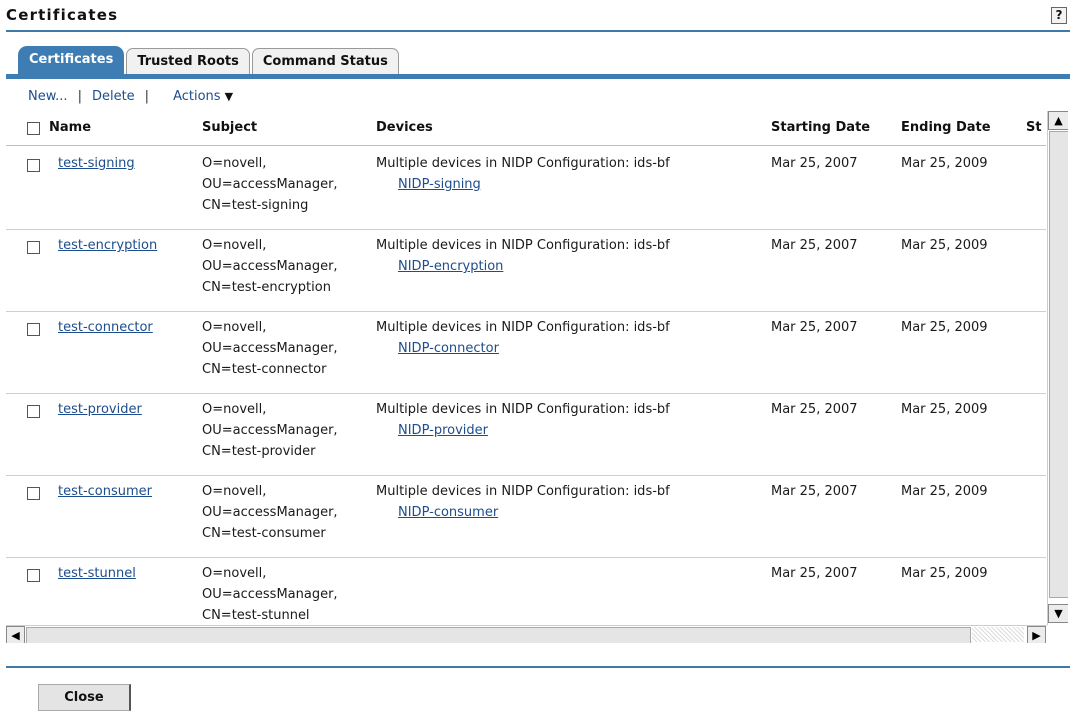 Image resolution: width=1070 pixels, height=711 pixels. Describe the element at coordinates (443, 430) in the screenshot. I see `device-link: NIDP-provider` at that location.